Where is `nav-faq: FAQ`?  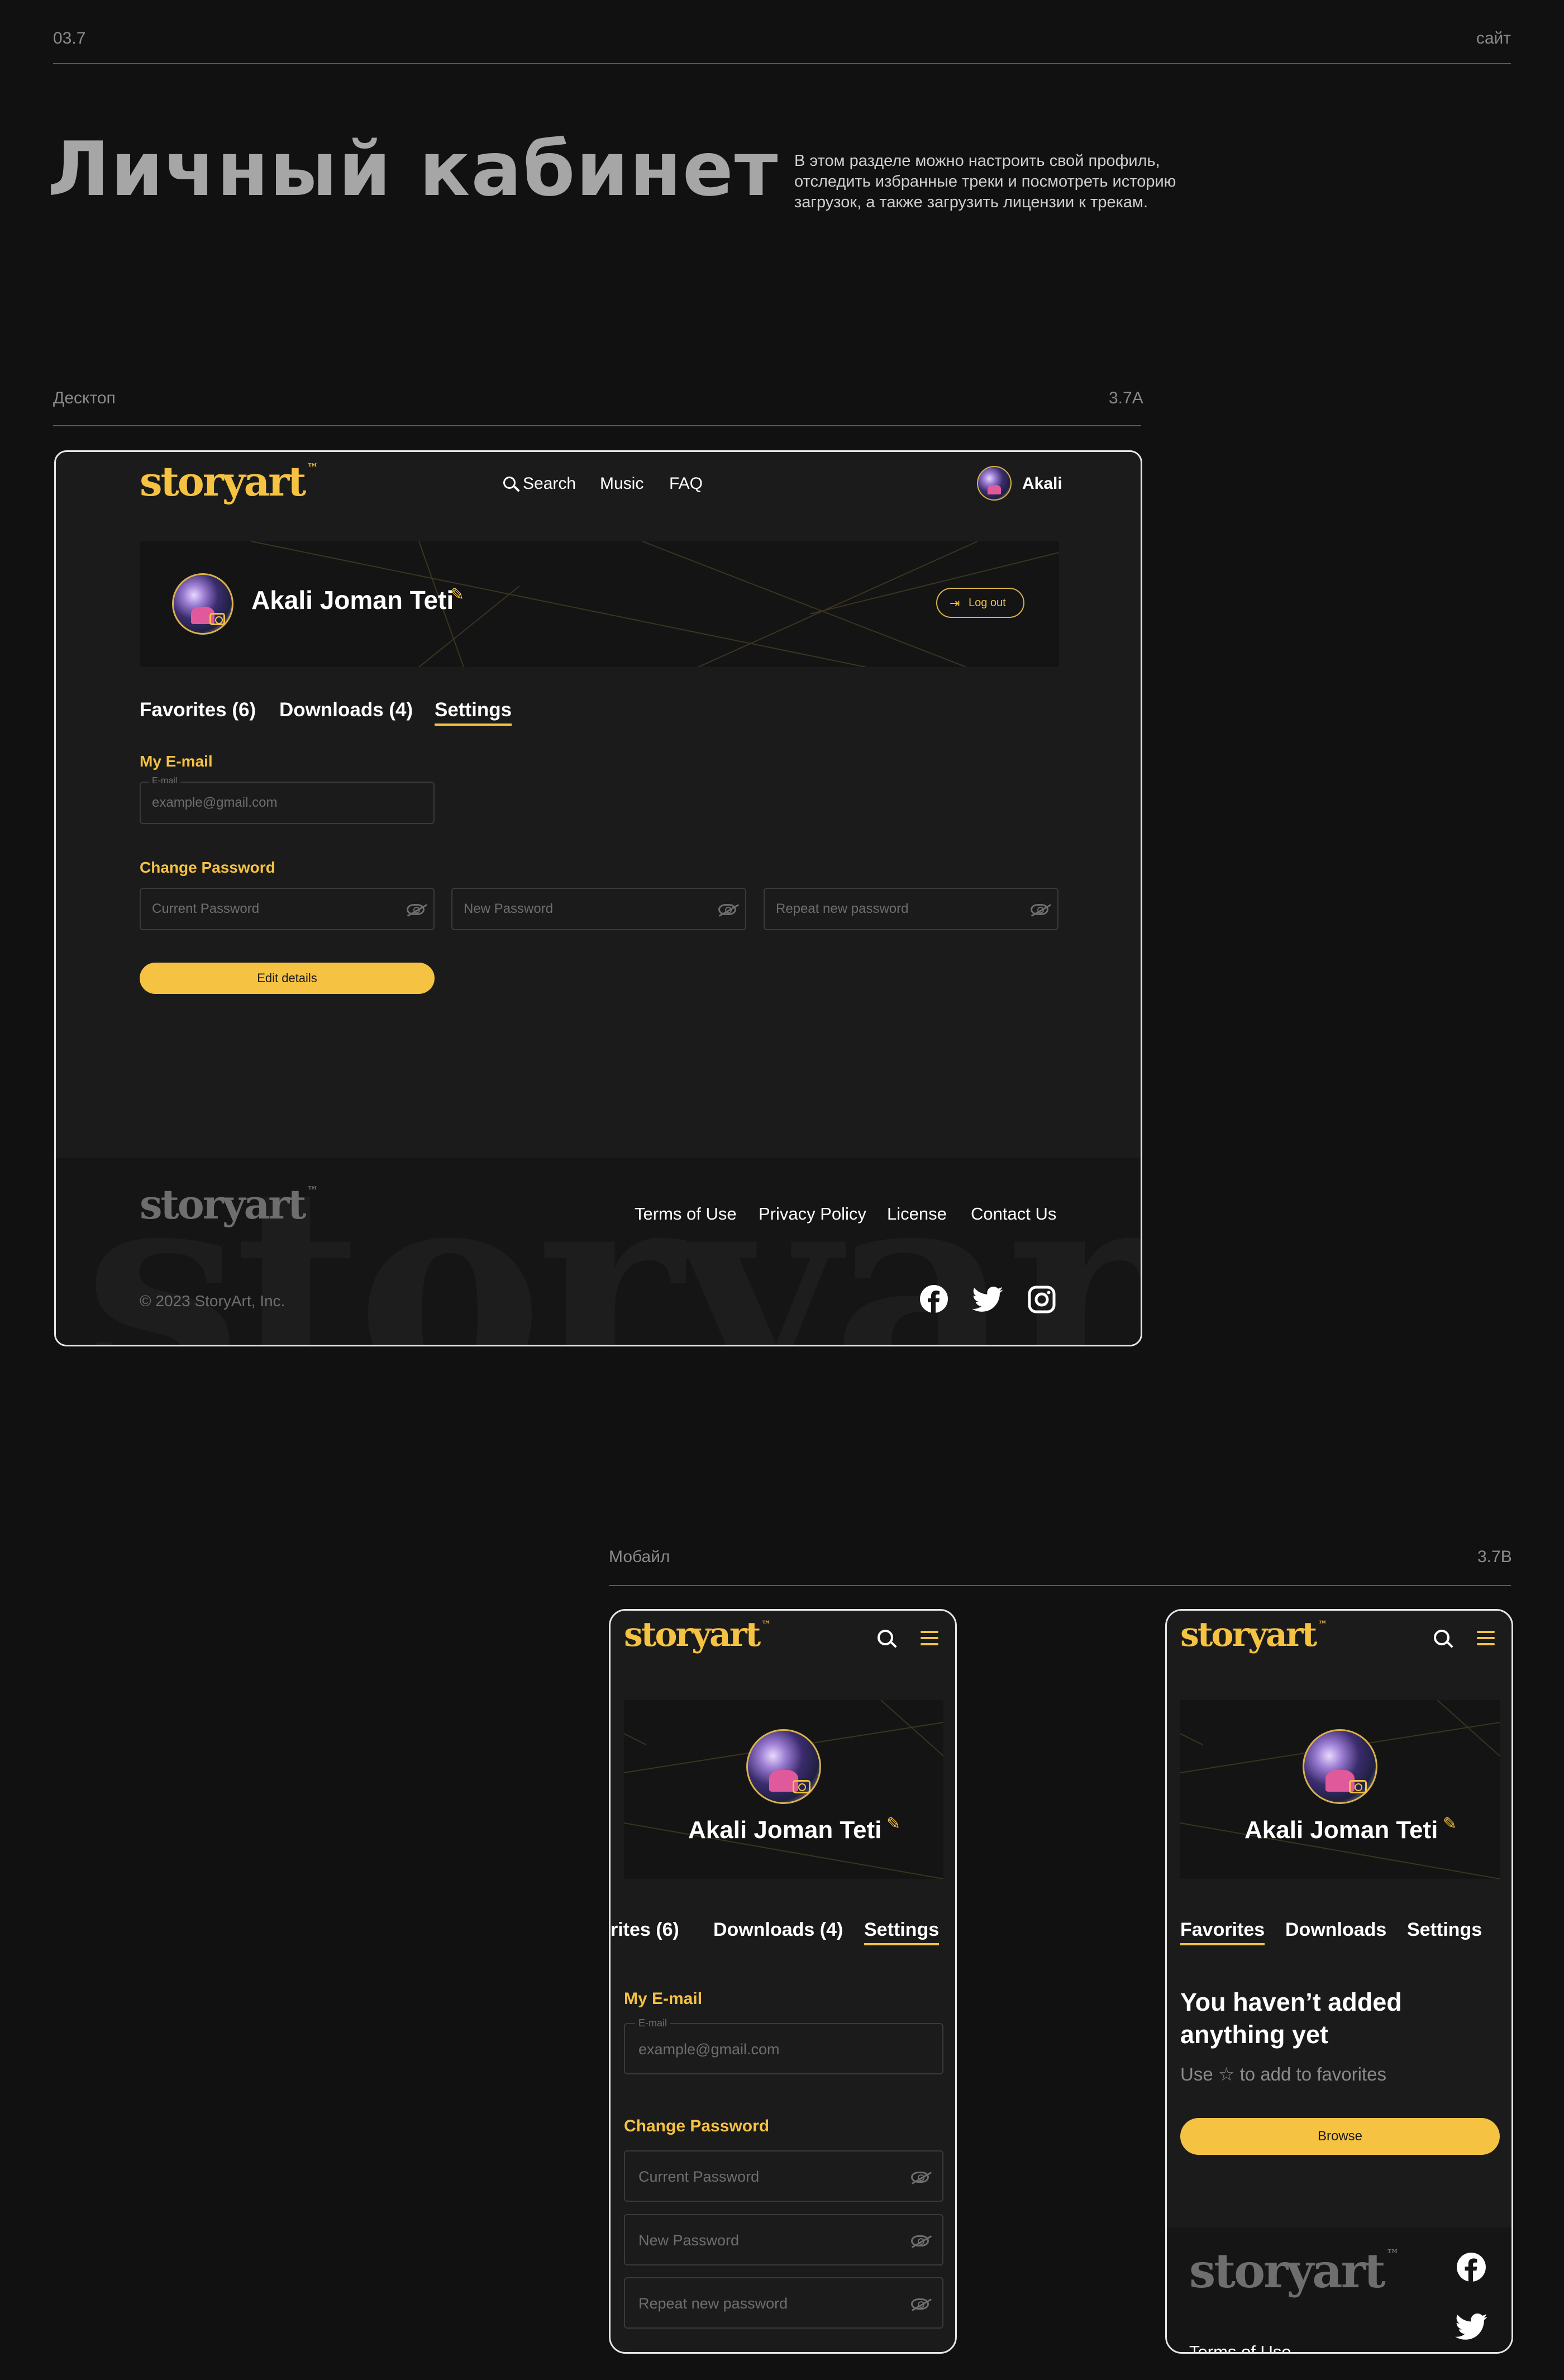
nav-faq: FAQ is located at coordinates (686, 483).